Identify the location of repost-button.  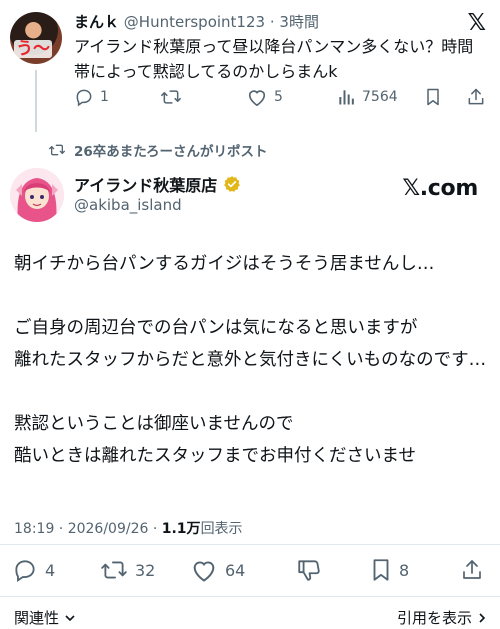
(174, 97).